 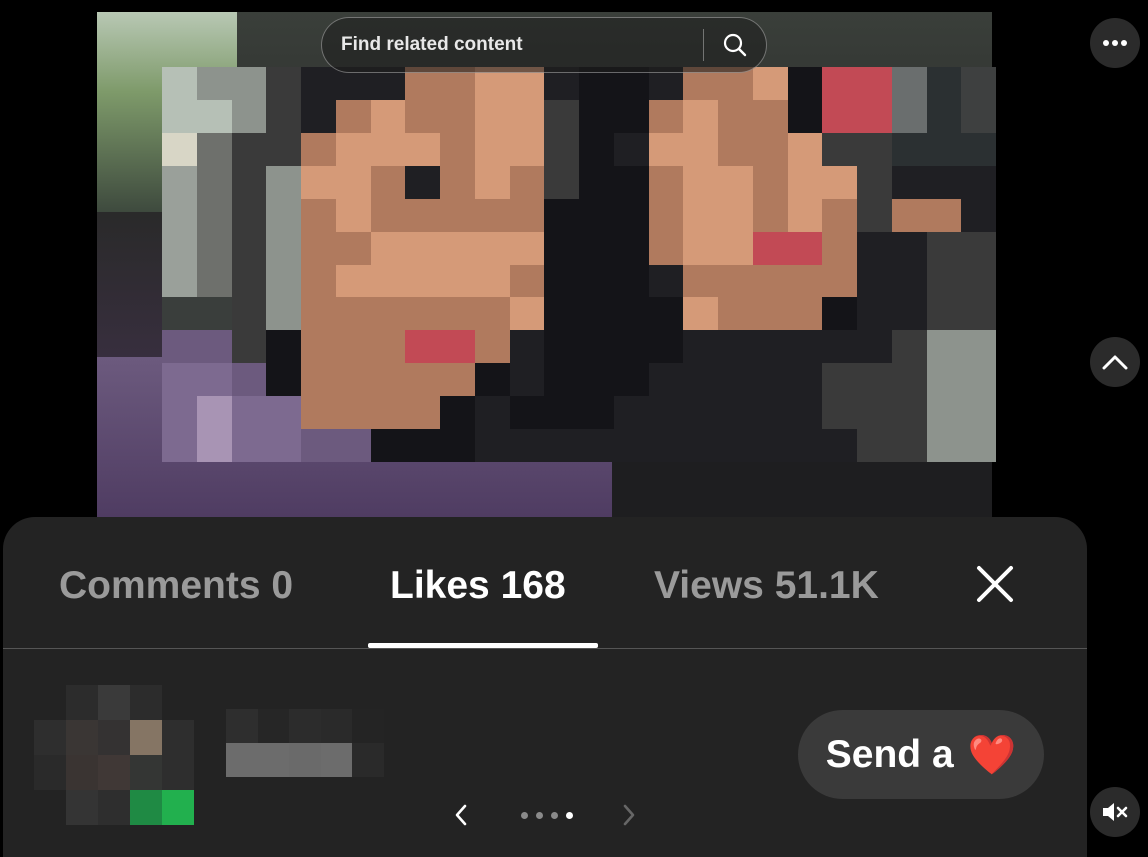 What do you see at coordinates (545, 648) in the screenshot?
I see `tab-divider` at bounding box center [545, 648].